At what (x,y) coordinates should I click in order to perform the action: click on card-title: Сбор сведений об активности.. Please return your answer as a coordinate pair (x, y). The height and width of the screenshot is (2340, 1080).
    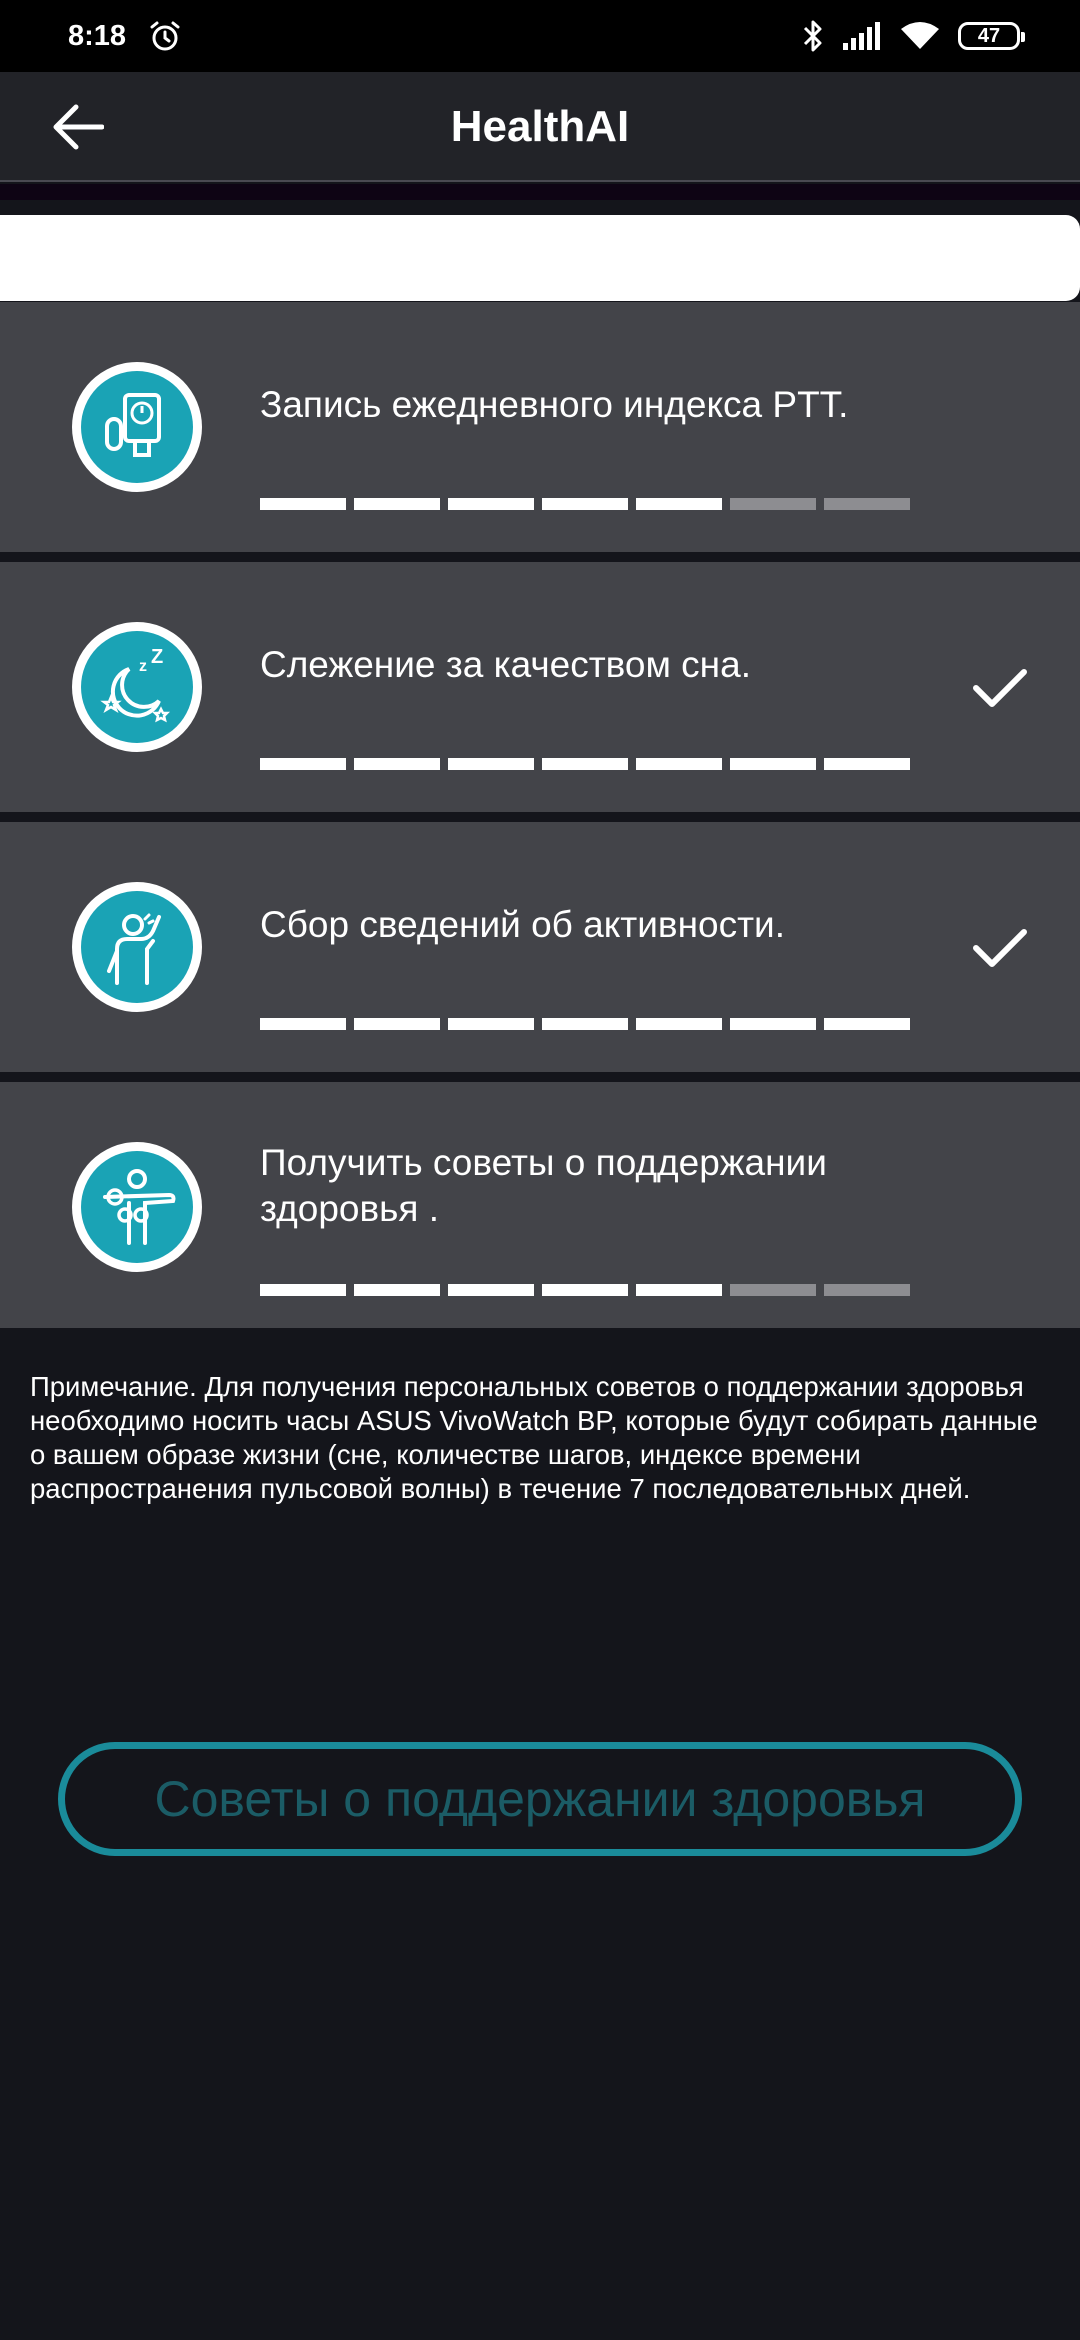
    Looking at the image, I should click on (522, 924).